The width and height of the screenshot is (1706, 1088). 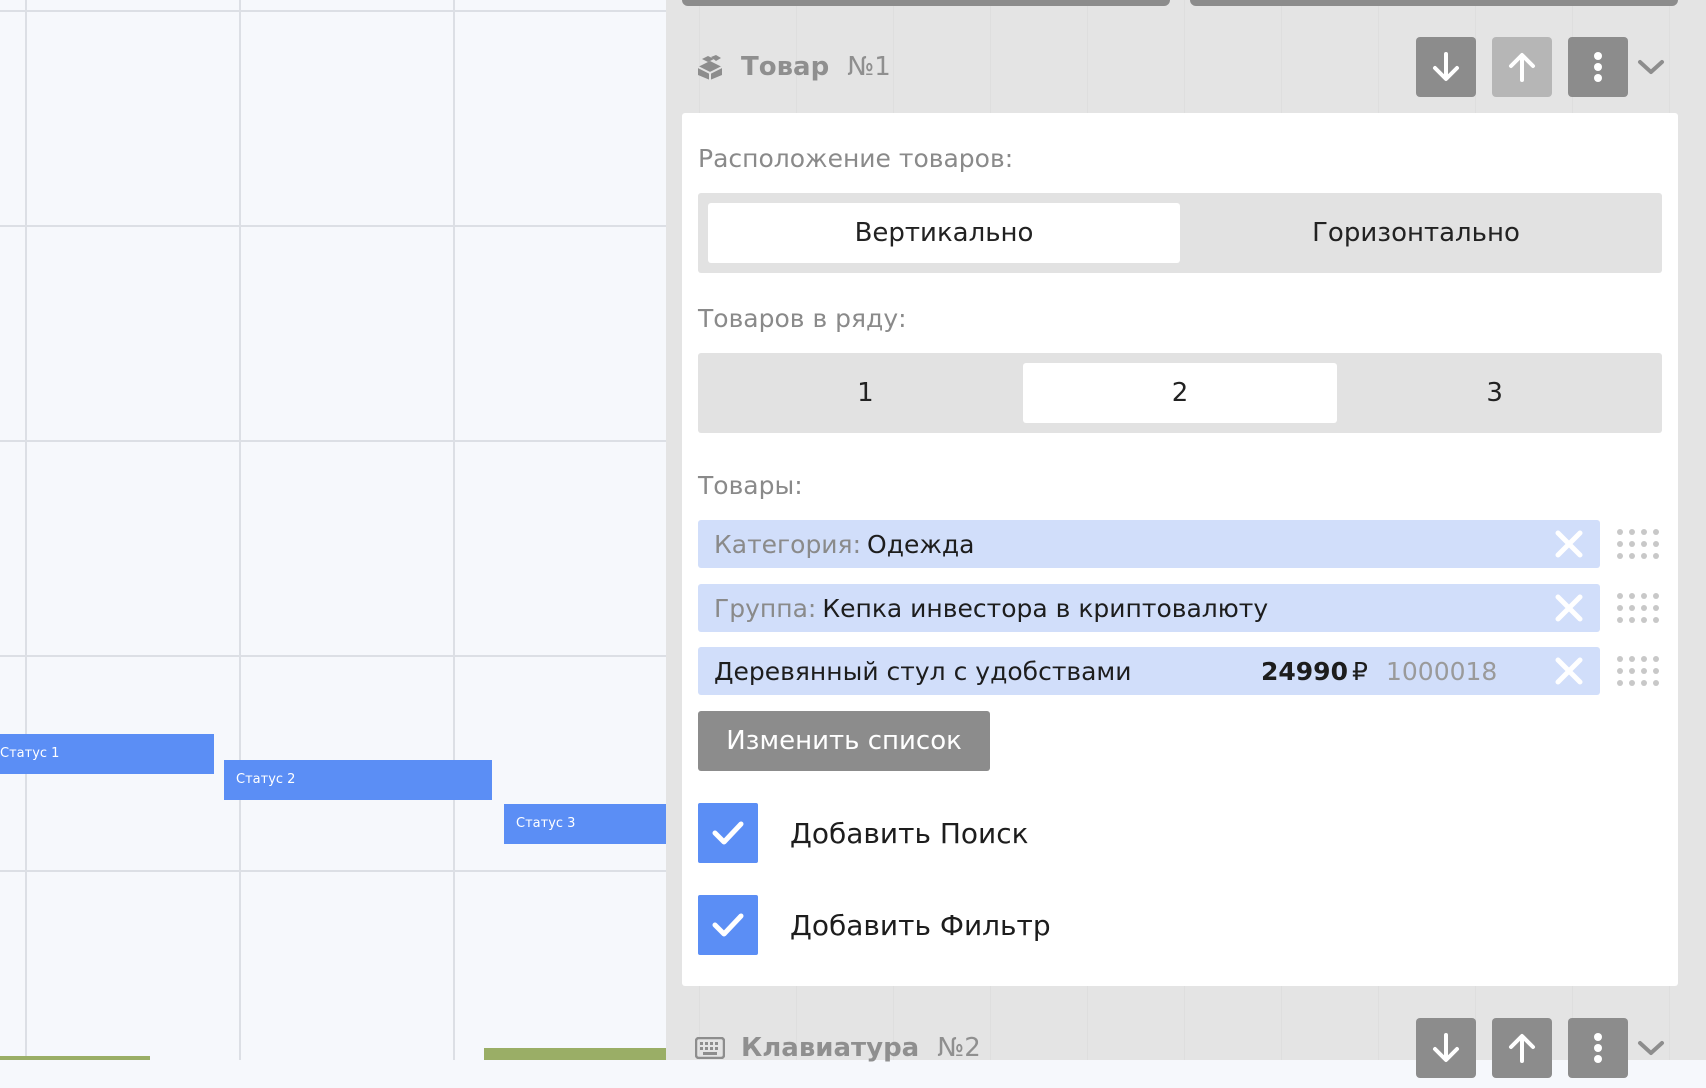 What do you see at coordinates (869, 67) in the screenshot?
I see `section-number: №1` at bounding box center [869, 67].